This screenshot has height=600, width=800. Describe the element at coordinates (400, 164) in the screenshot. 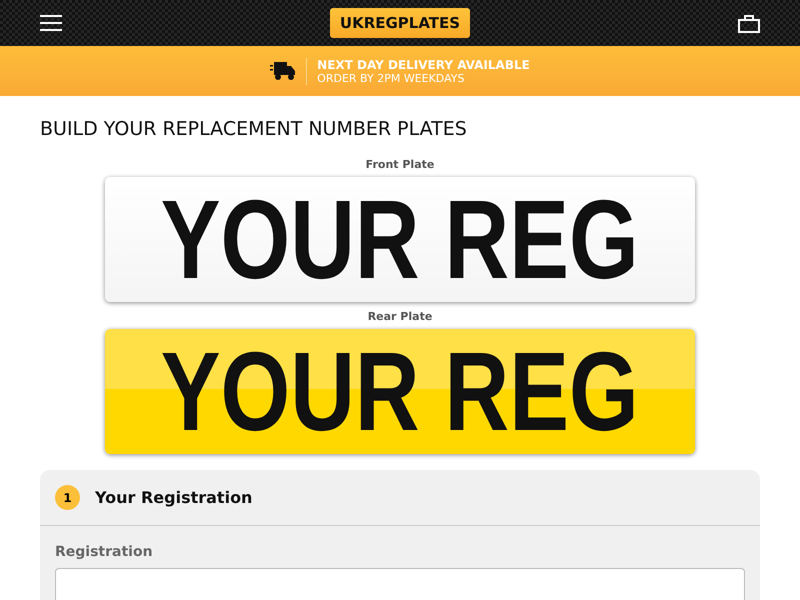

I see `plate-label: Front Plate` at that location.